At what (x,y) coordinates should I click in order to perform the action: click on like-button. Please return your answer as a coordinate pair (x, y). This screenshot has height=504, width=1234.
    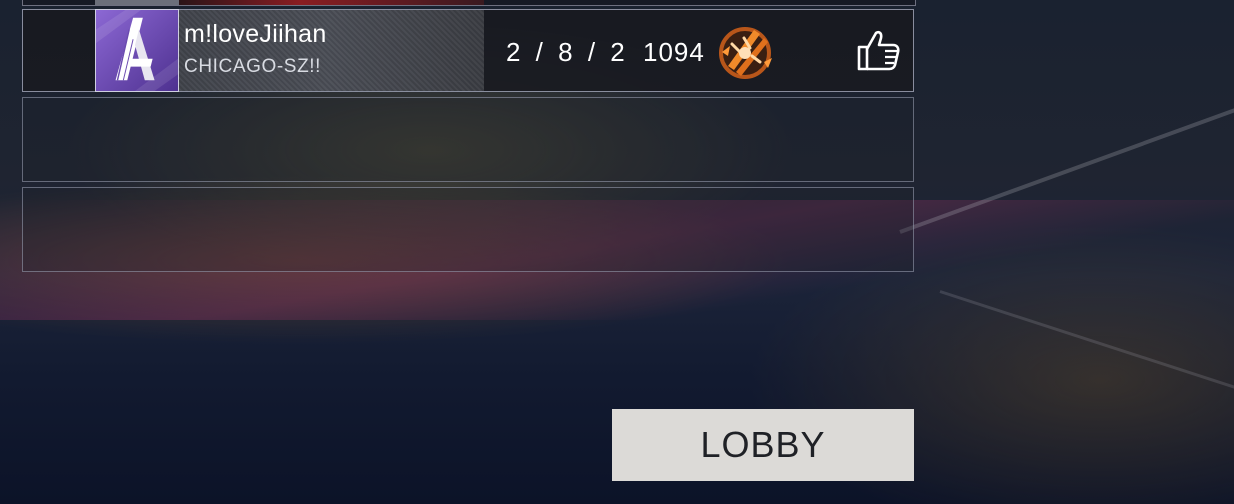
    Looking at the image, I should click on (878, 50).